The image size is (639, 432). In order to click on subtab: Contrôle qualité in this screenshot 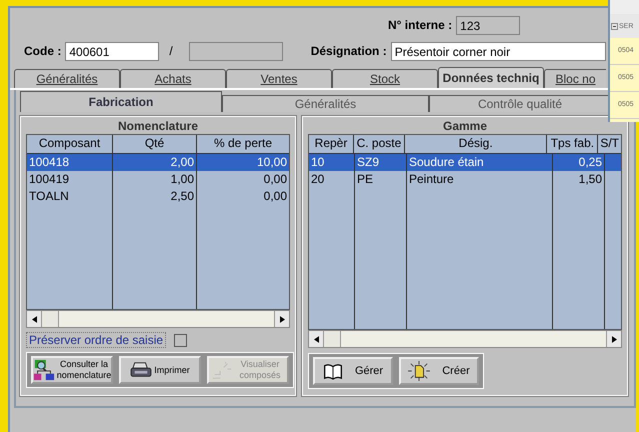, I will do `click(519, 103)`.